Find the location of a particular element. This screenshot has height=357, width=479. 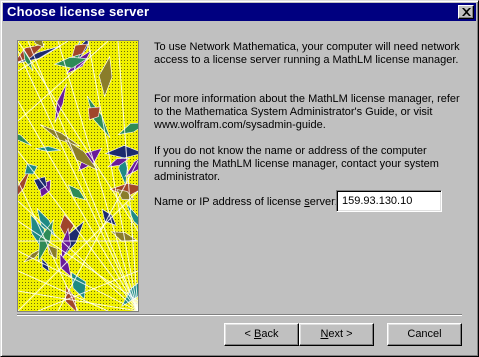

back-button: < Back is located at coordinates (261, 334).